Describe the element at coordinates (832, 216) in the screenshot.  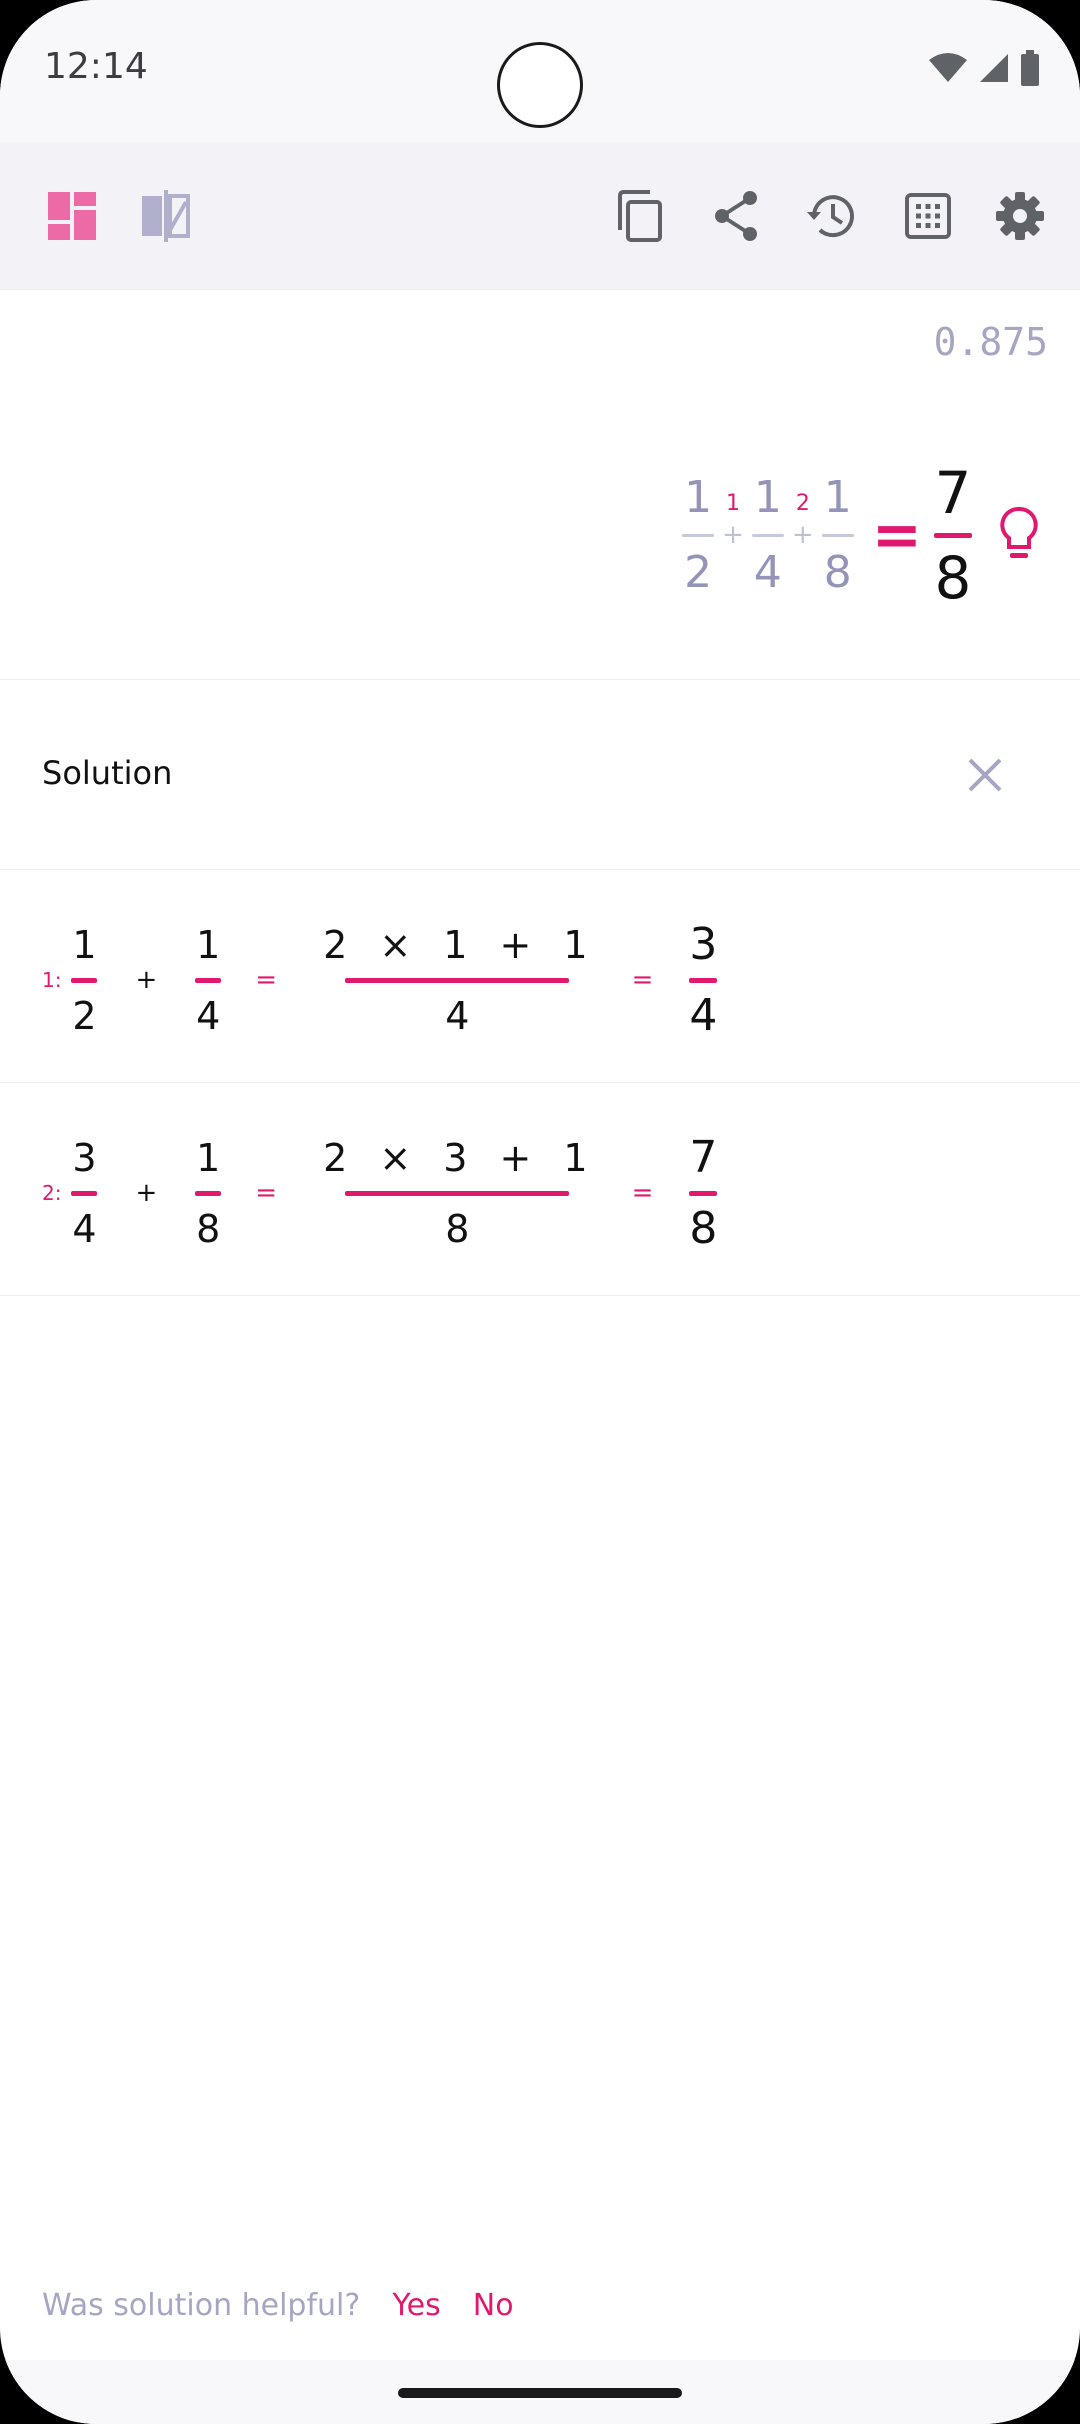
I see `history-icon` at that location.